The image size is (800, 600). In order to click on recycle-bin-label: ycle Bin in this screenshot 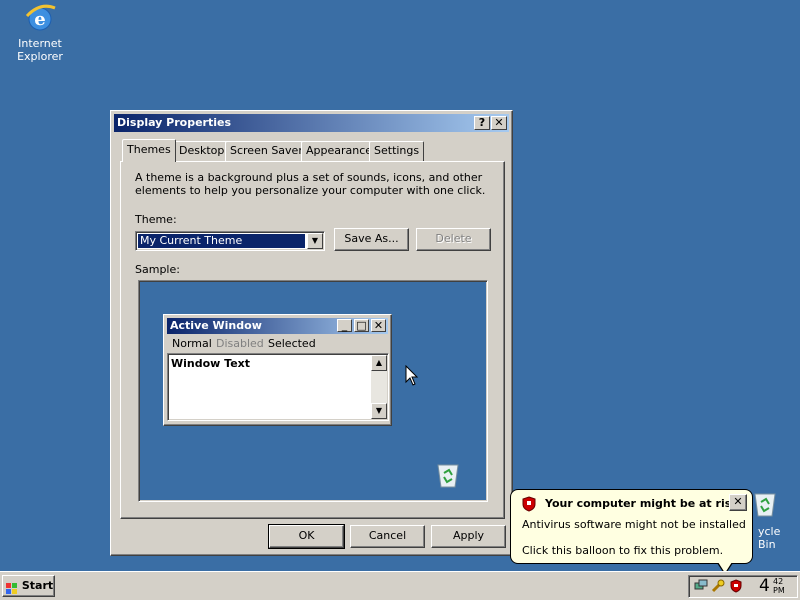, I will do `click(769, 538)`.